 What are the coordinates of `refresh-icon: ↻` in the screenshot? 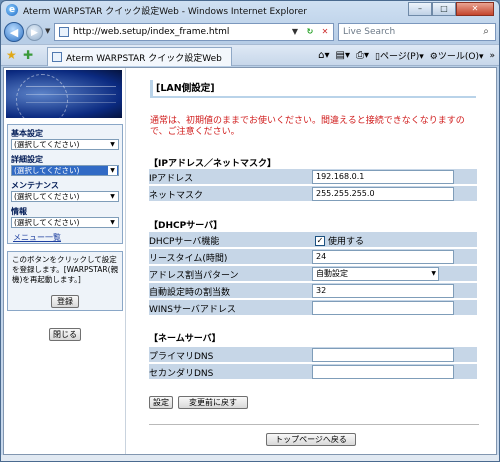 It's located at (310, 32).